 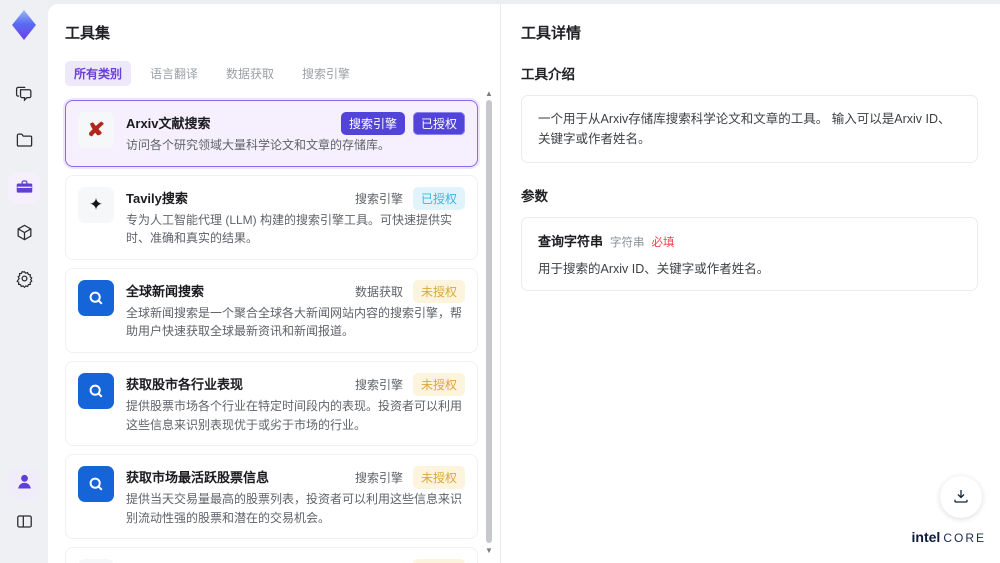 I want to click on download-icon, so click(x=961, y=497).